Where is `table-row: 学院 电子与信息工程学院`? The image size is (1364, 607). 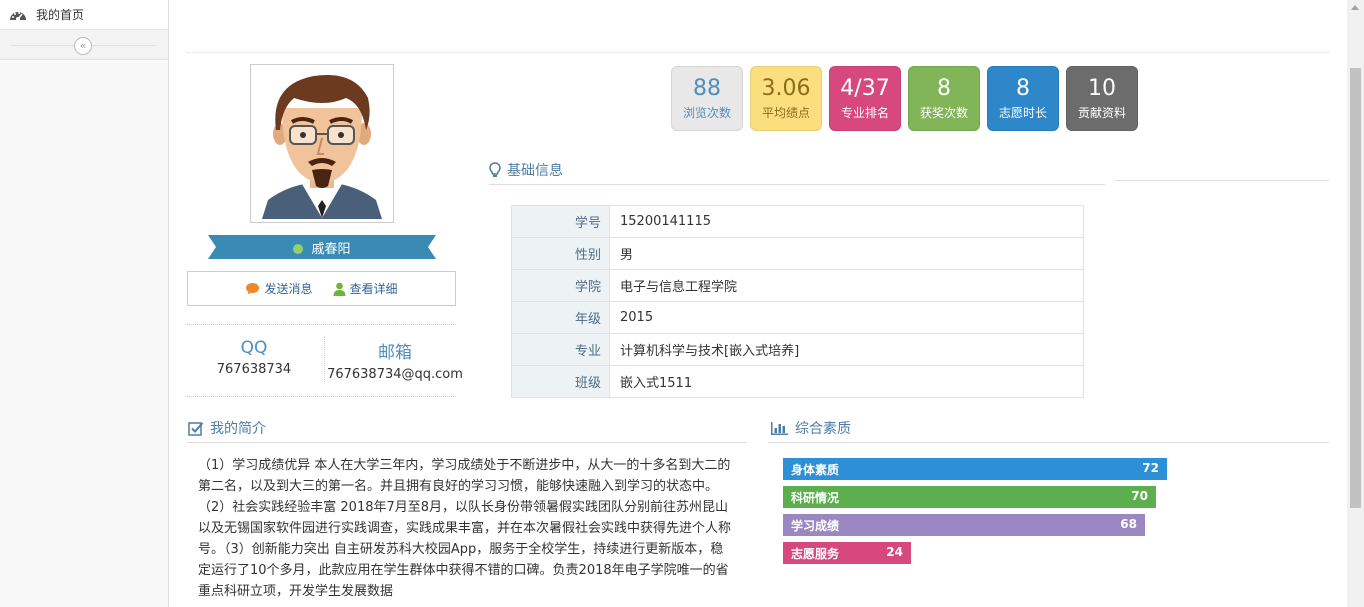 table-row: 学院 电子与信息工程学院 is located at coordinates (797, 285).